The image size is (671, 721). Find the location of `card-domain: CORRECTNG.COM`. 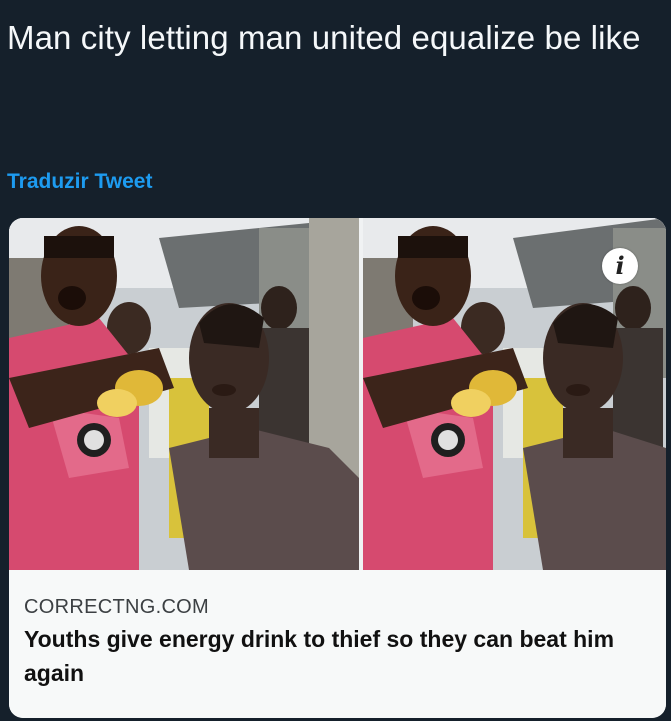

card-domain: CORRECTNG.COM is located at coordinates (117, 607).